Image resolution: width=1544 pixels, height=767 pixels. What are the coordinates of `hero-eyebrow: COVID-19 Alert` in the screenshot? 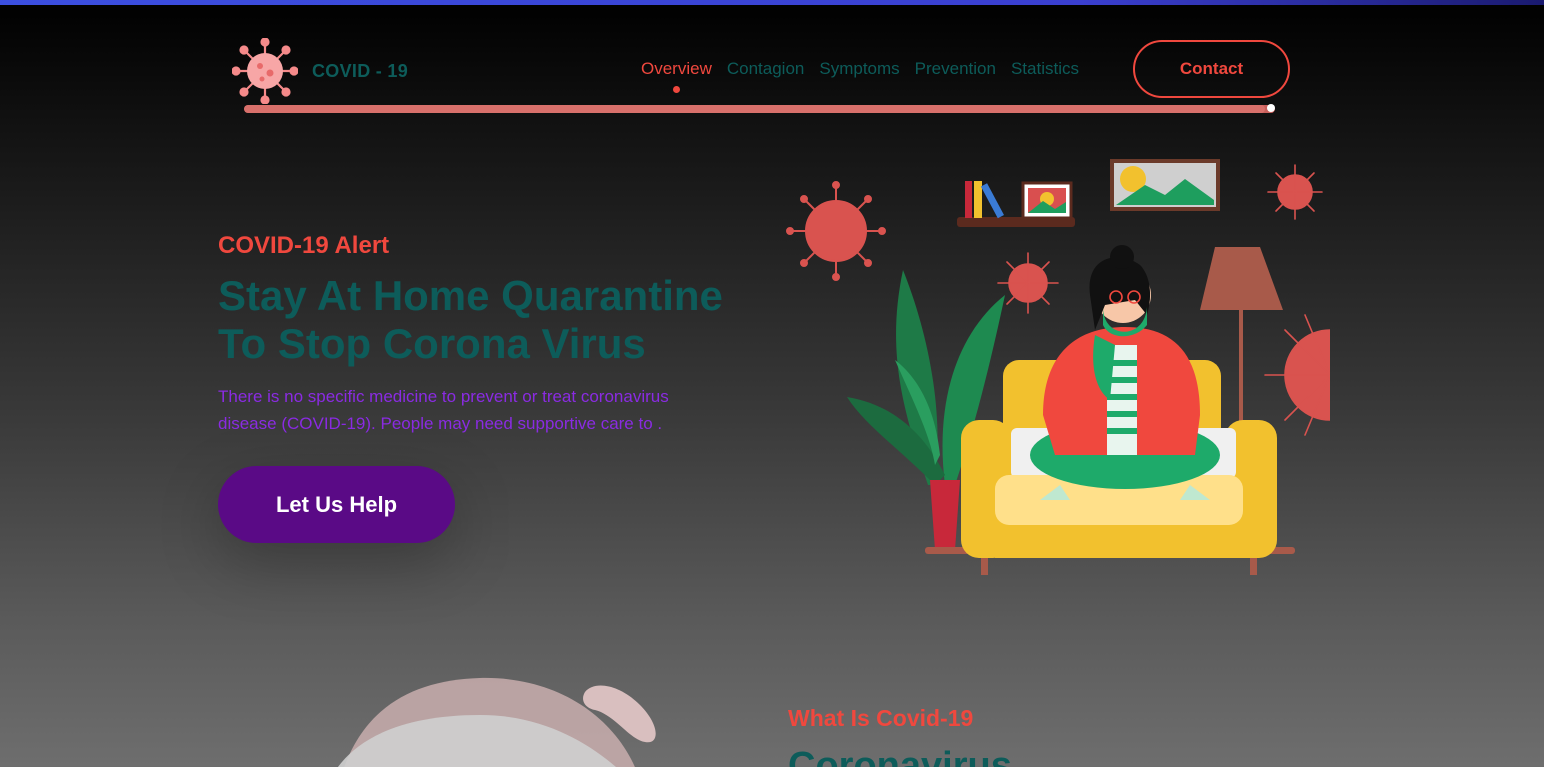 It's located at (304, 245).